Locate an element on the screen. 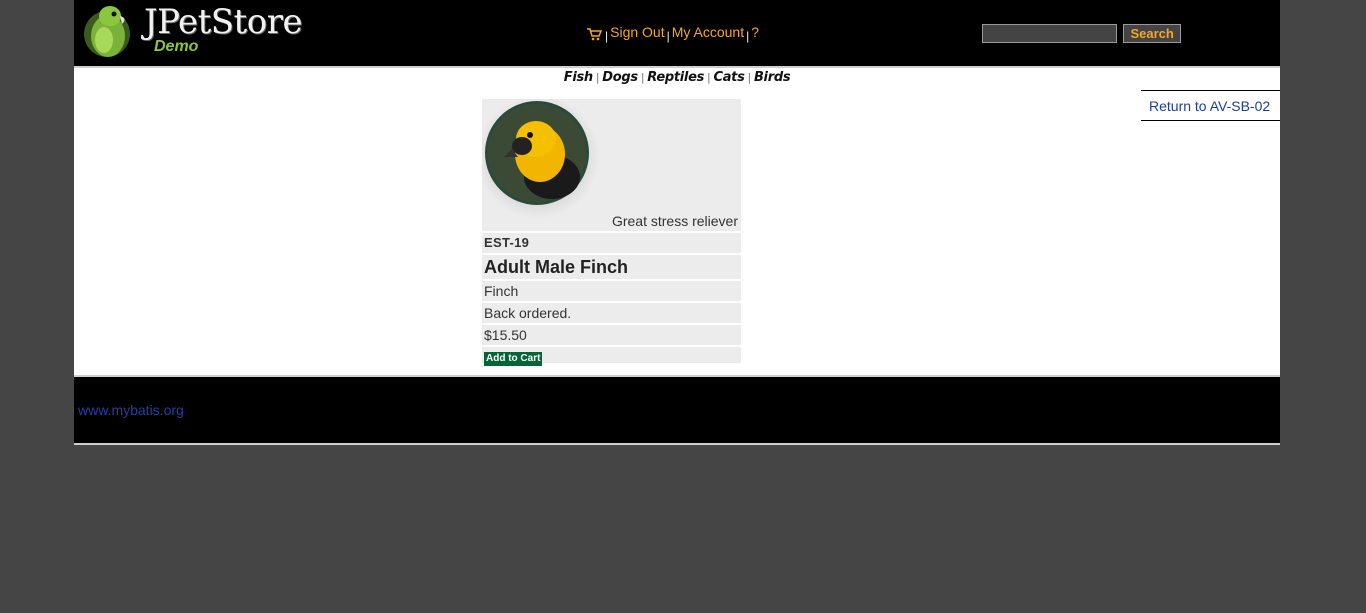  parrot-logo-icon is located at coordinates (107, 31).